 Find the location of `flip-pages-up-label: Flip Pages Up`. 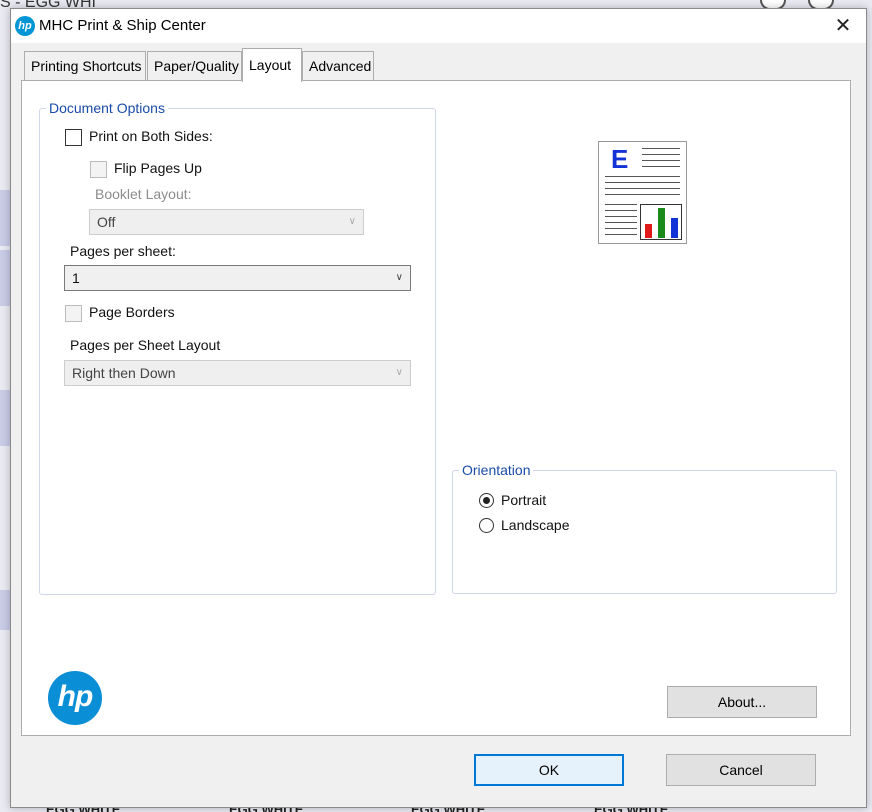

flip-pages-up-label: Flip Pages Up is located at coordinates (158, 168).